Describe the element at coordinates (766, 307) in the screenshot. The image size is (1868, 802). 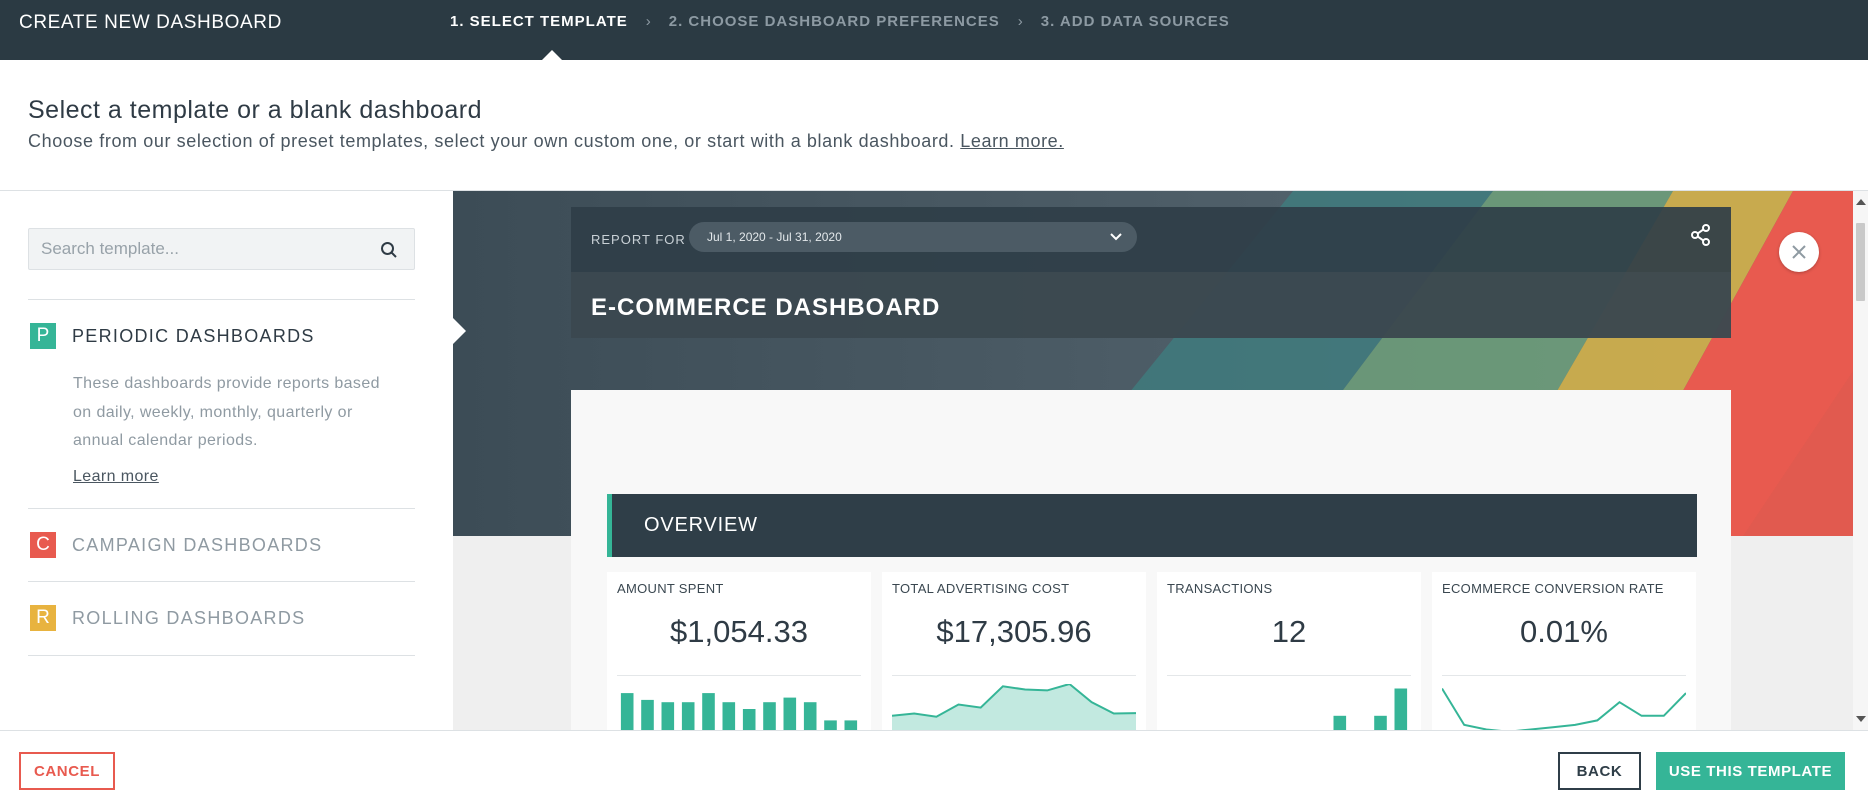
I see `dashboard-title: E-COMMERCE DASHBOARD` at that location.